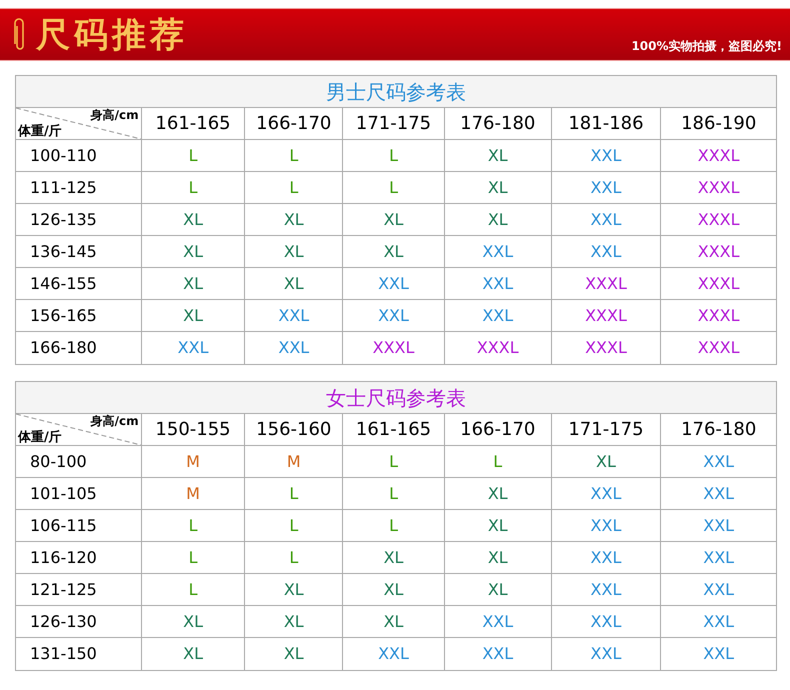 The image size is (790, 690). What do you see at coordinates (294, 429) in the screenshot?
I see `column-header: 156-160` at bounding box center [294, 429].